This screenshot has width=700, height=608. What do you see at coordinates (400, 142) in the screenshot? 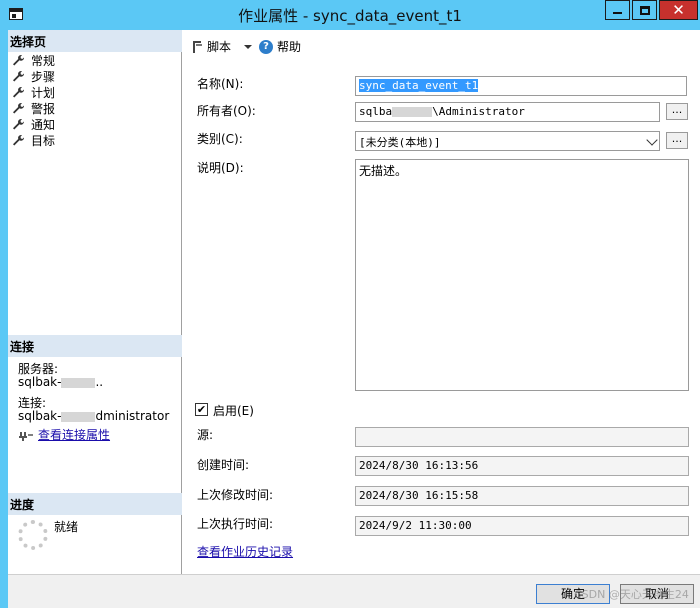
I see `category-value: [未分类(本地)]` at bounding box center [400, 142].